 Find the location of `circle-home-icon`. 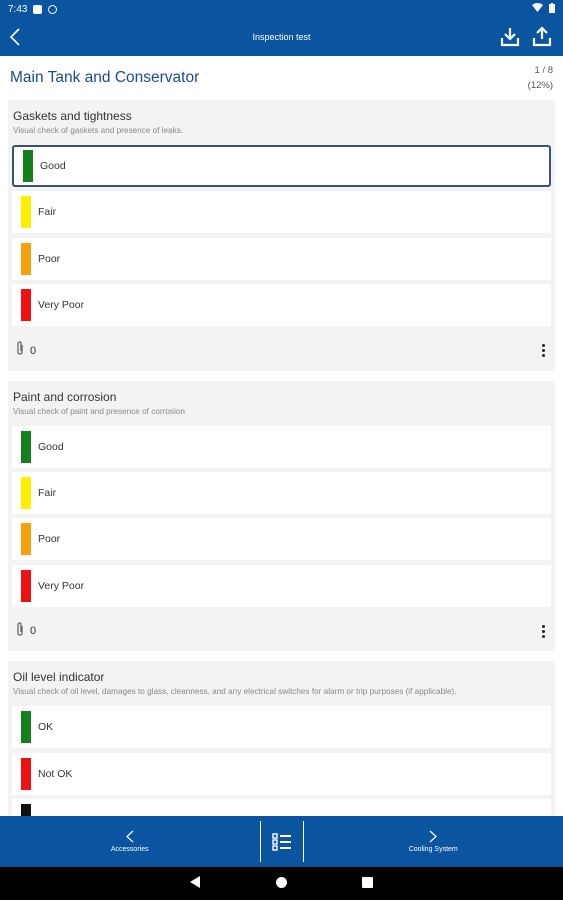

circle-home-icon is located at coordinates (281, 882).